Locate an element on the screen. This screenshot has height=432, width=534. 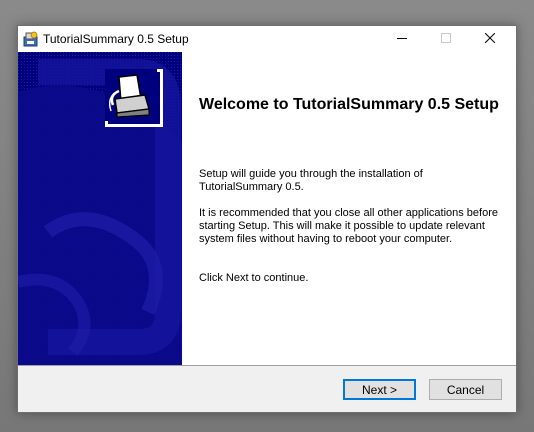
minimize-button is located at coordinates (402, 39).